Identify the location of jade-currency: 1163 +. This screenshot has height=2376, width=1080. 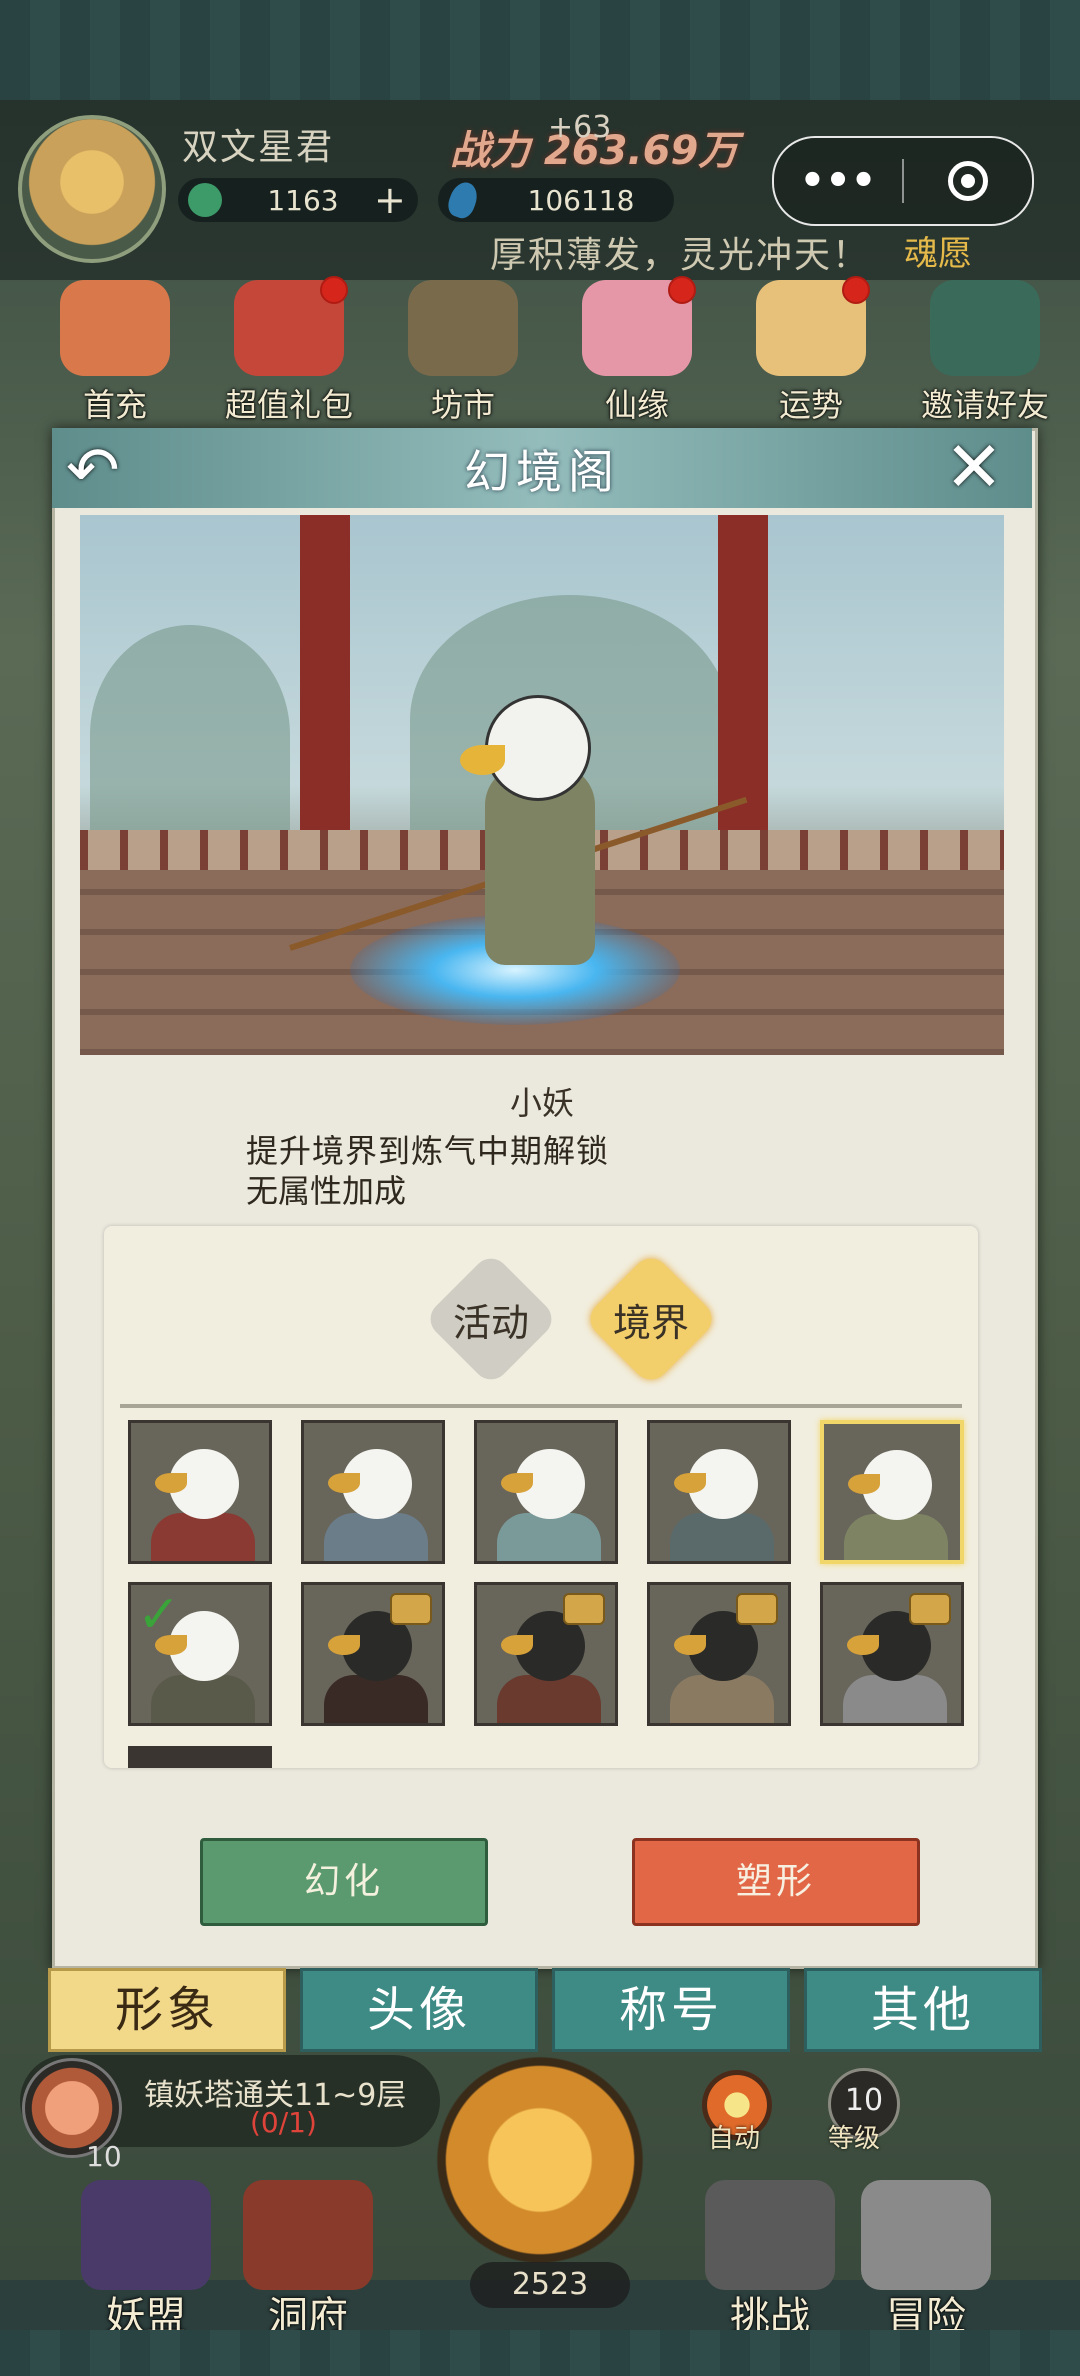
(298, 200).